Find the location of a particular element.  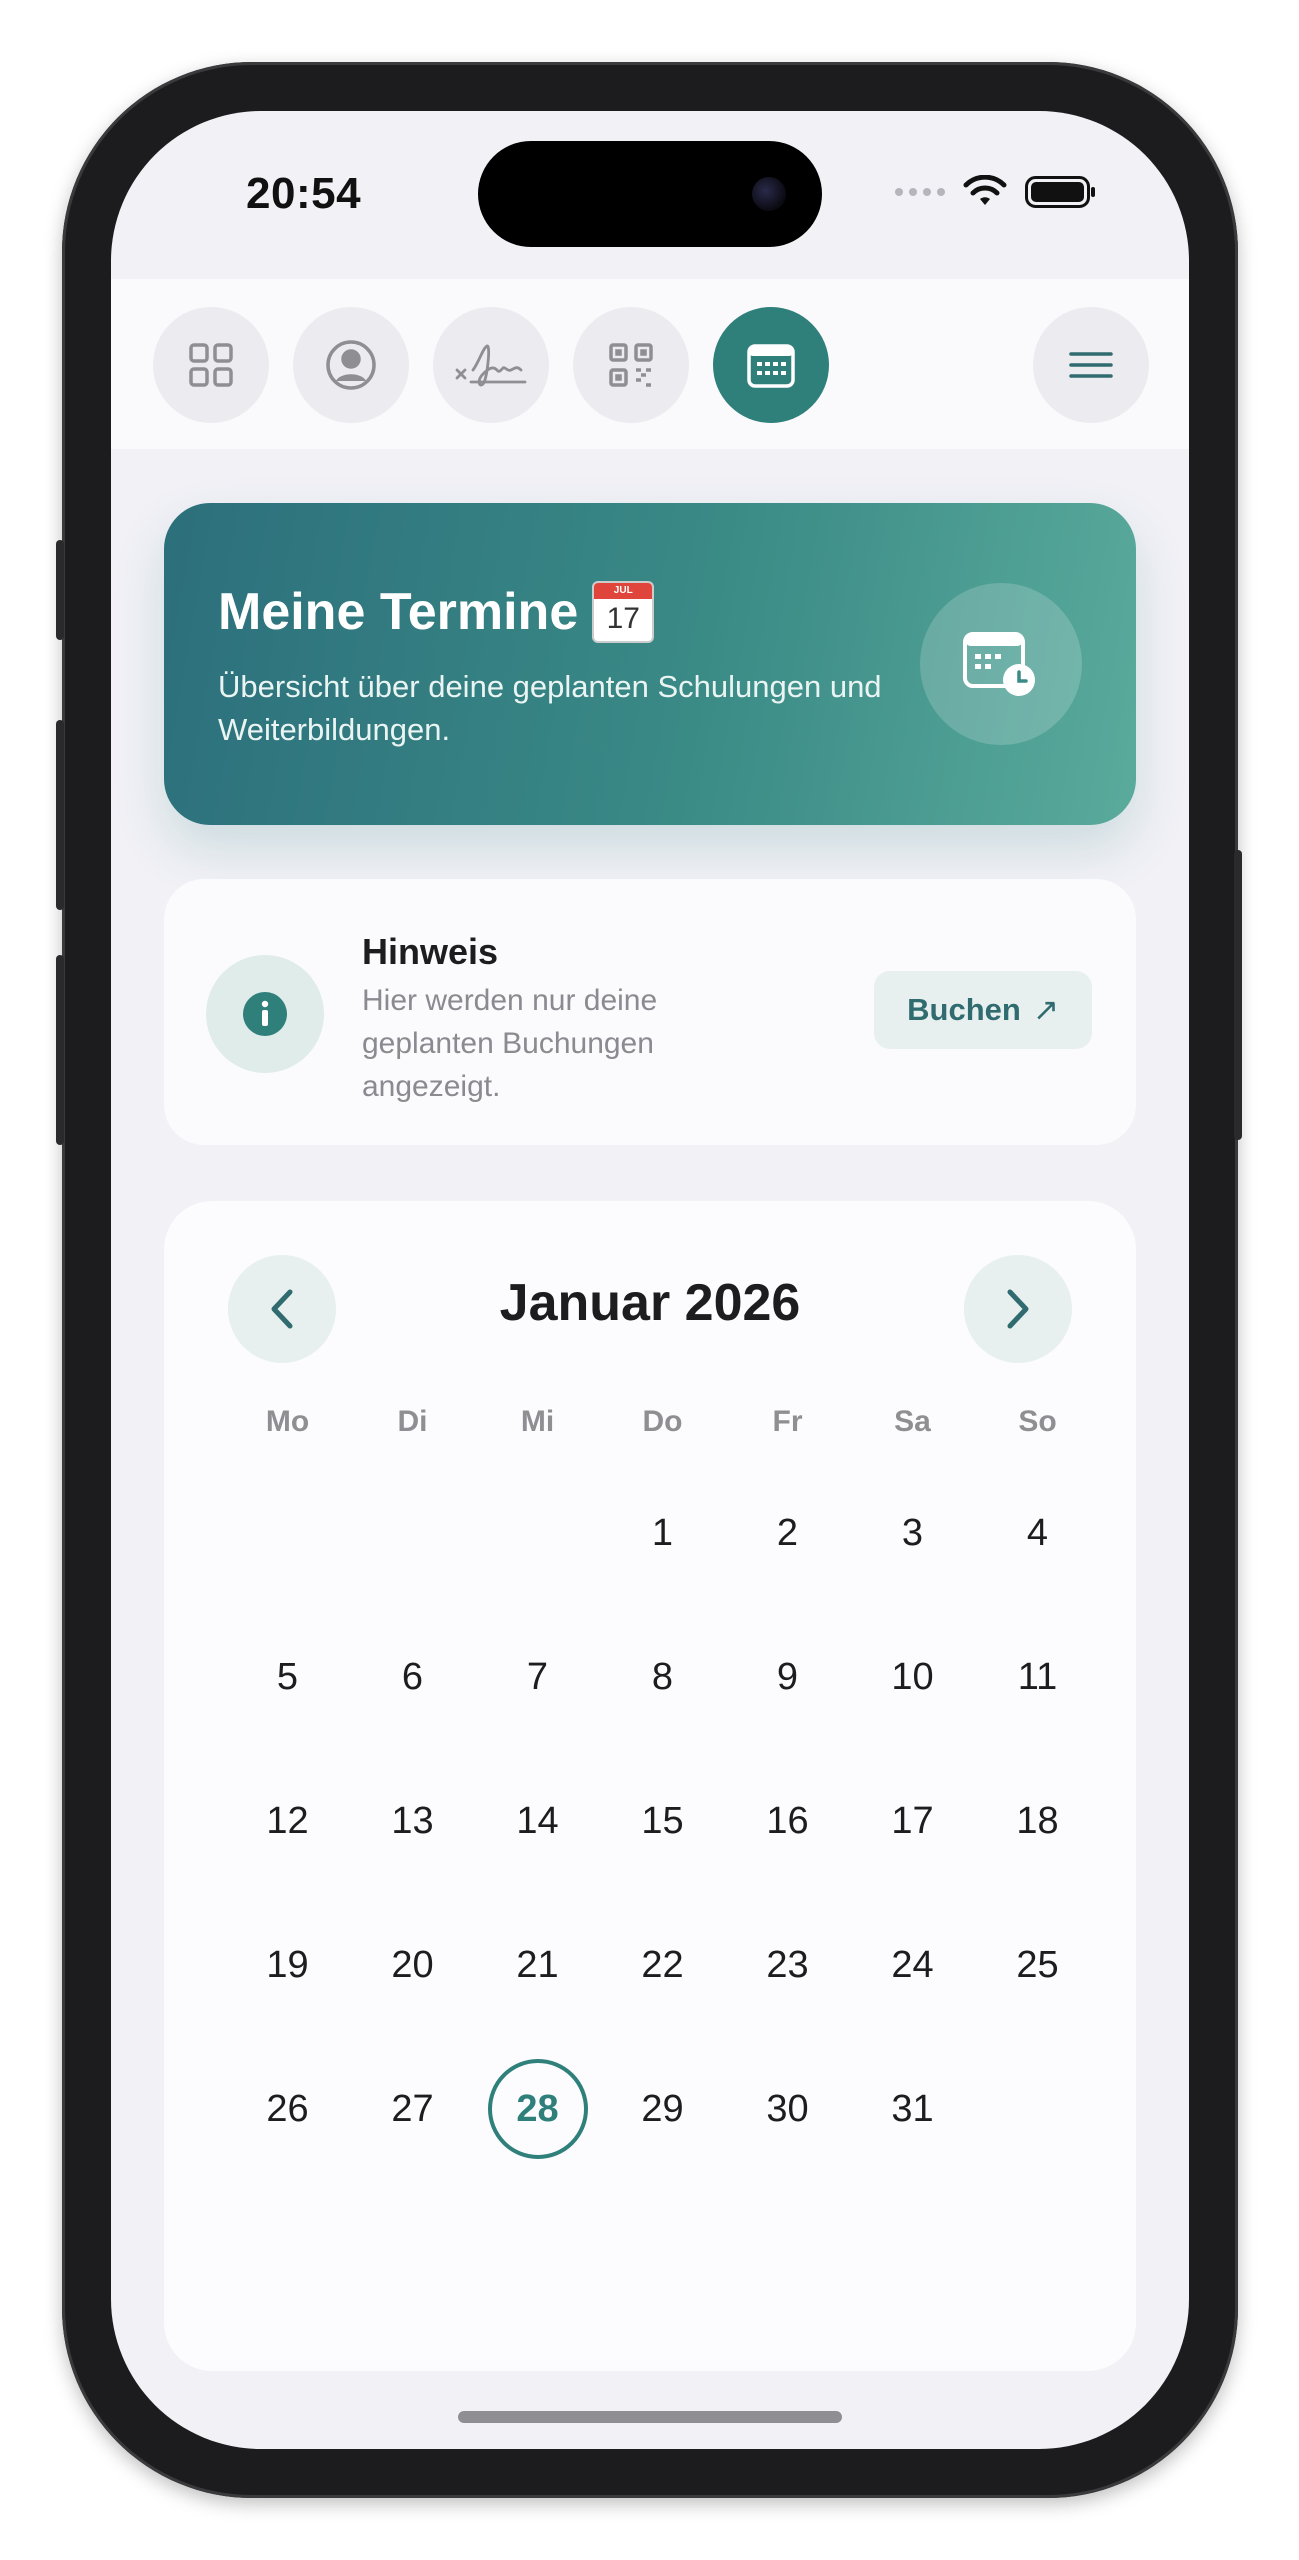

calendar-day-number: 20 is located at coordinates (412, 1964).